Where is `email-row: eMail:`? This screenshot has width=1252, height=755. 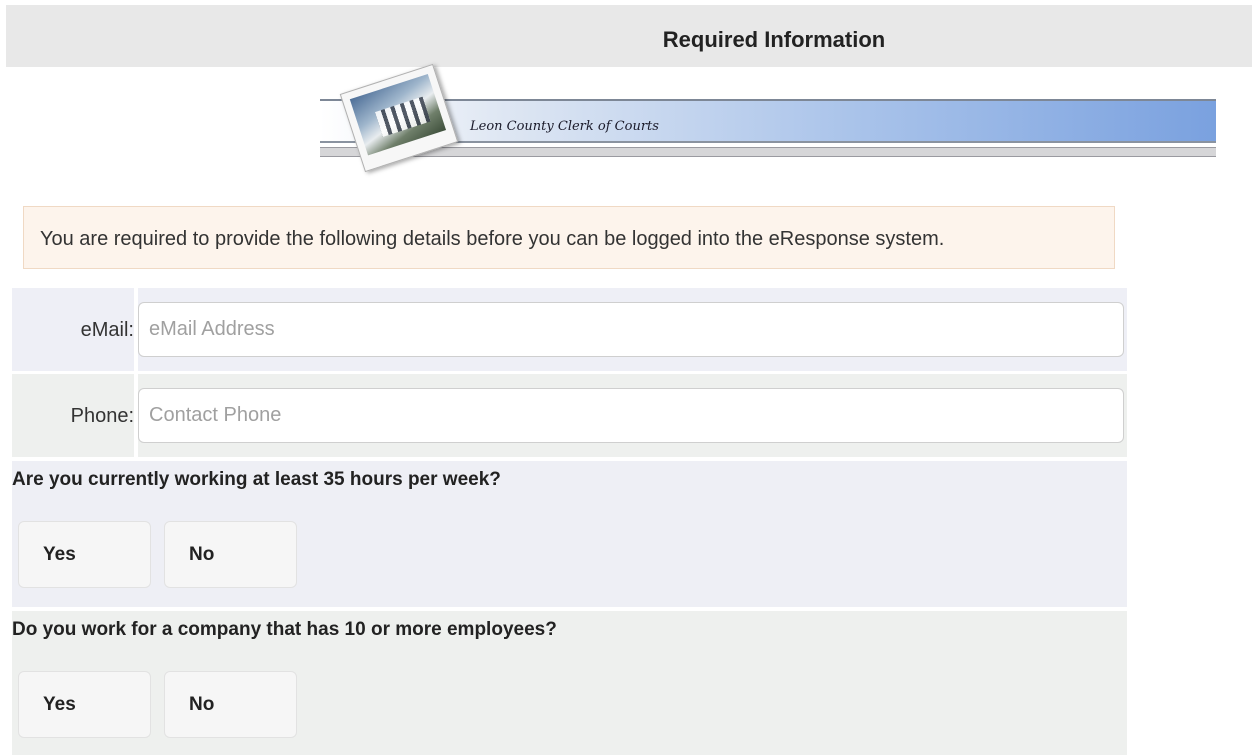 email-row: eMail: is located at coordinates (569, 329).